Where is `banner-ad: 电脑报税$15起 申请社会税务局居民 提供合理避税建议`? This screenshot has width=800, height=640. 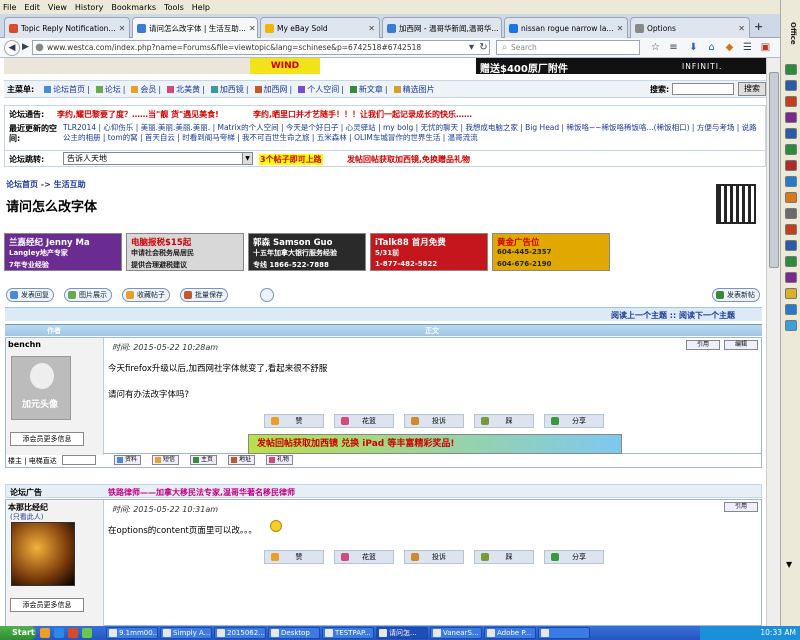 banner-ad: 电脑报税$15起 申请社会税务局居民 提供合理避税建议 is located at coordinates (185, 252).